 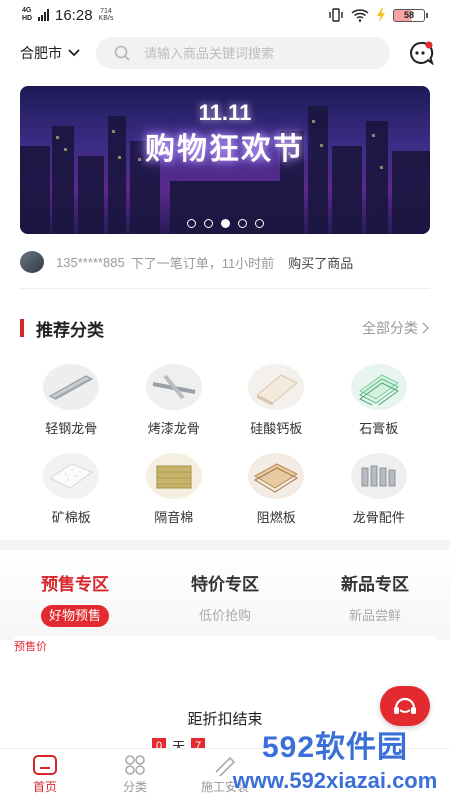 I want to click on category-item-painted-keel: 烤漆龙骨, so click(x=174, y=400).